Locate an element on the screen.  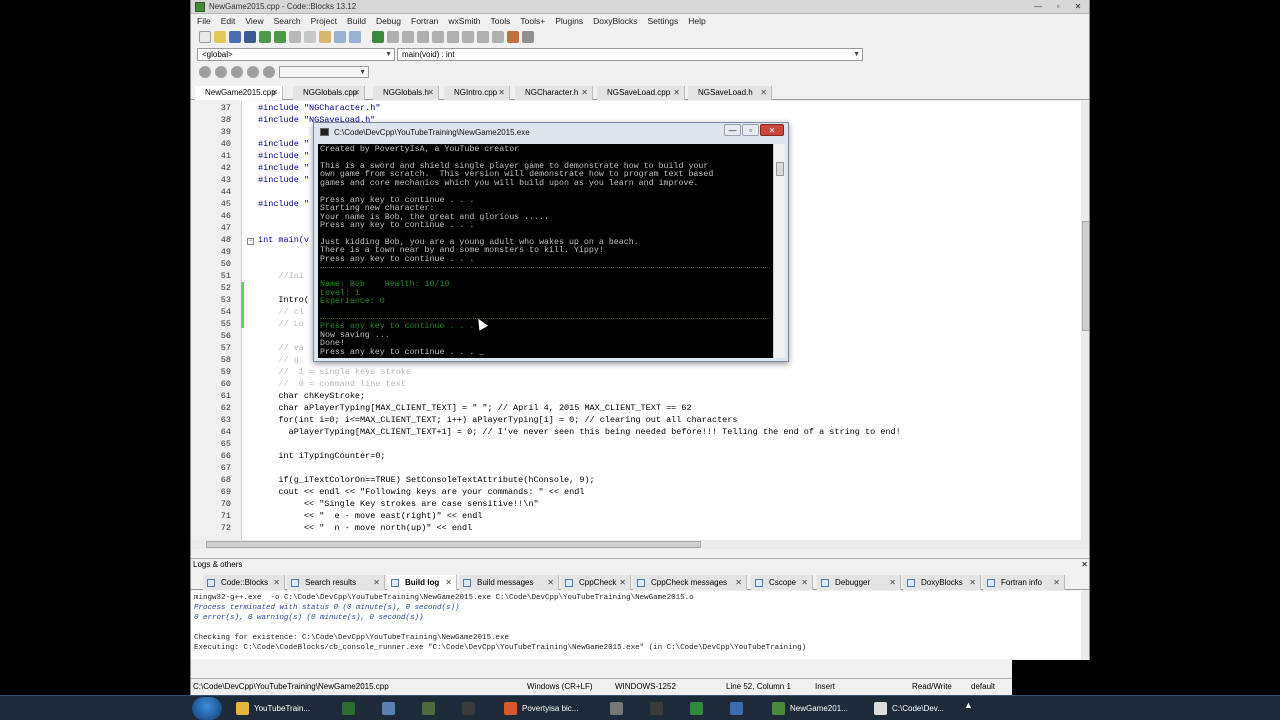
menu-debug: Debug is located at coordinates (388, 21).